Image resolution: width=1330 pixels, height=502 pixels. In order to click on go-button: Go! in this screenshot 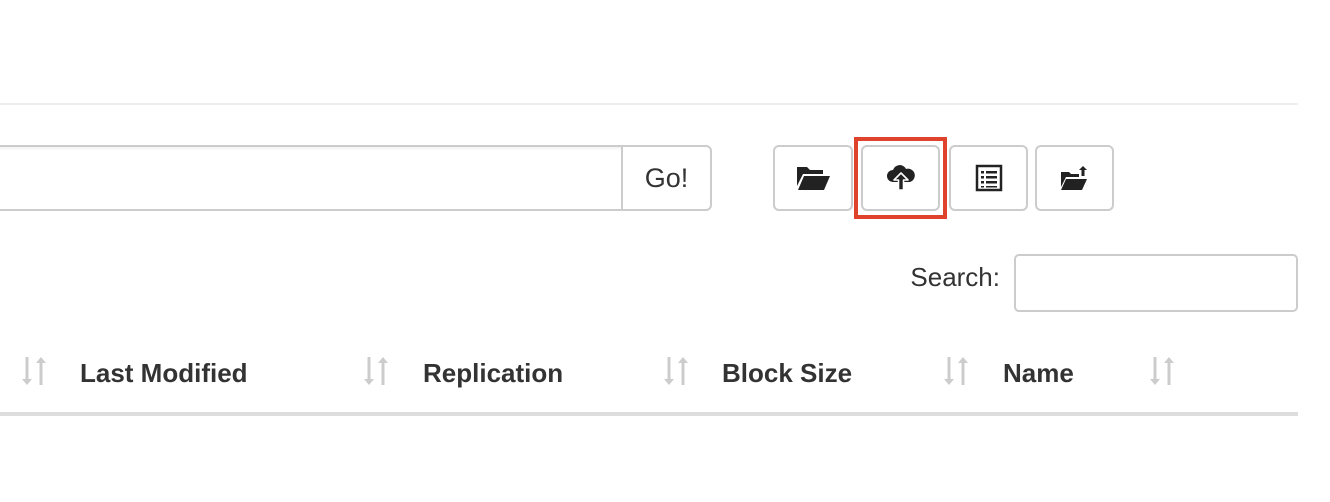, I will do `click(666, 178)`.